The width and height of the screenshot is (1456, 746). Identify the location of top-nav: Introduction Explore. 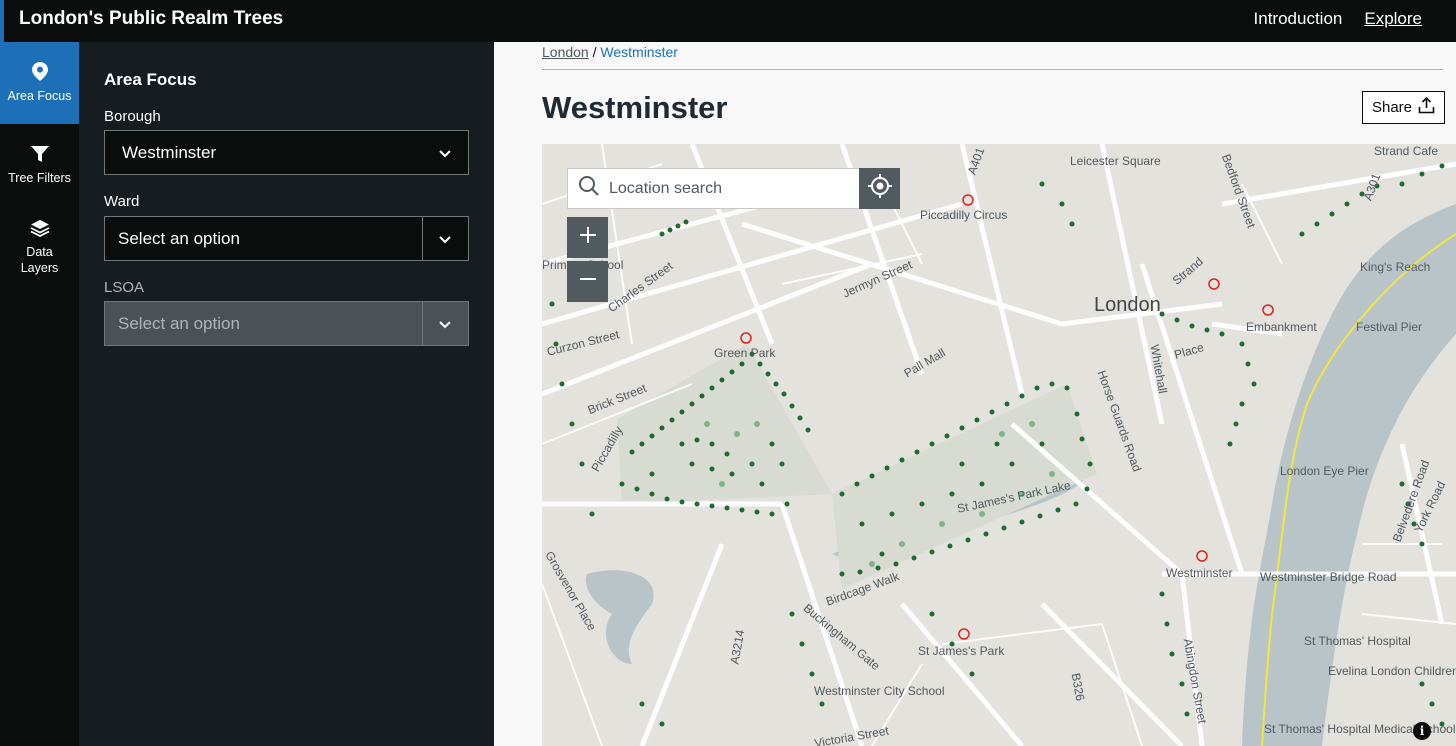
(1338, 19).